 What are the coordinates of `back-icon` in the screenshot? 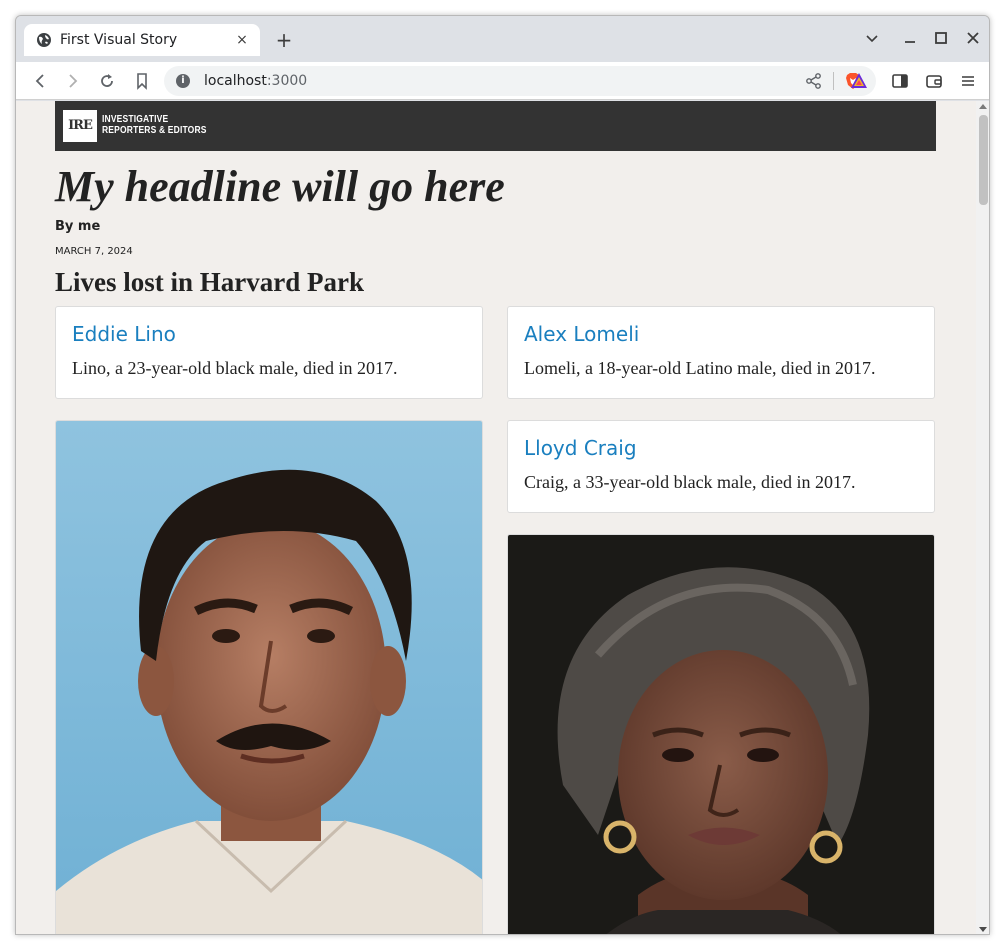 It's located at (40, 81).